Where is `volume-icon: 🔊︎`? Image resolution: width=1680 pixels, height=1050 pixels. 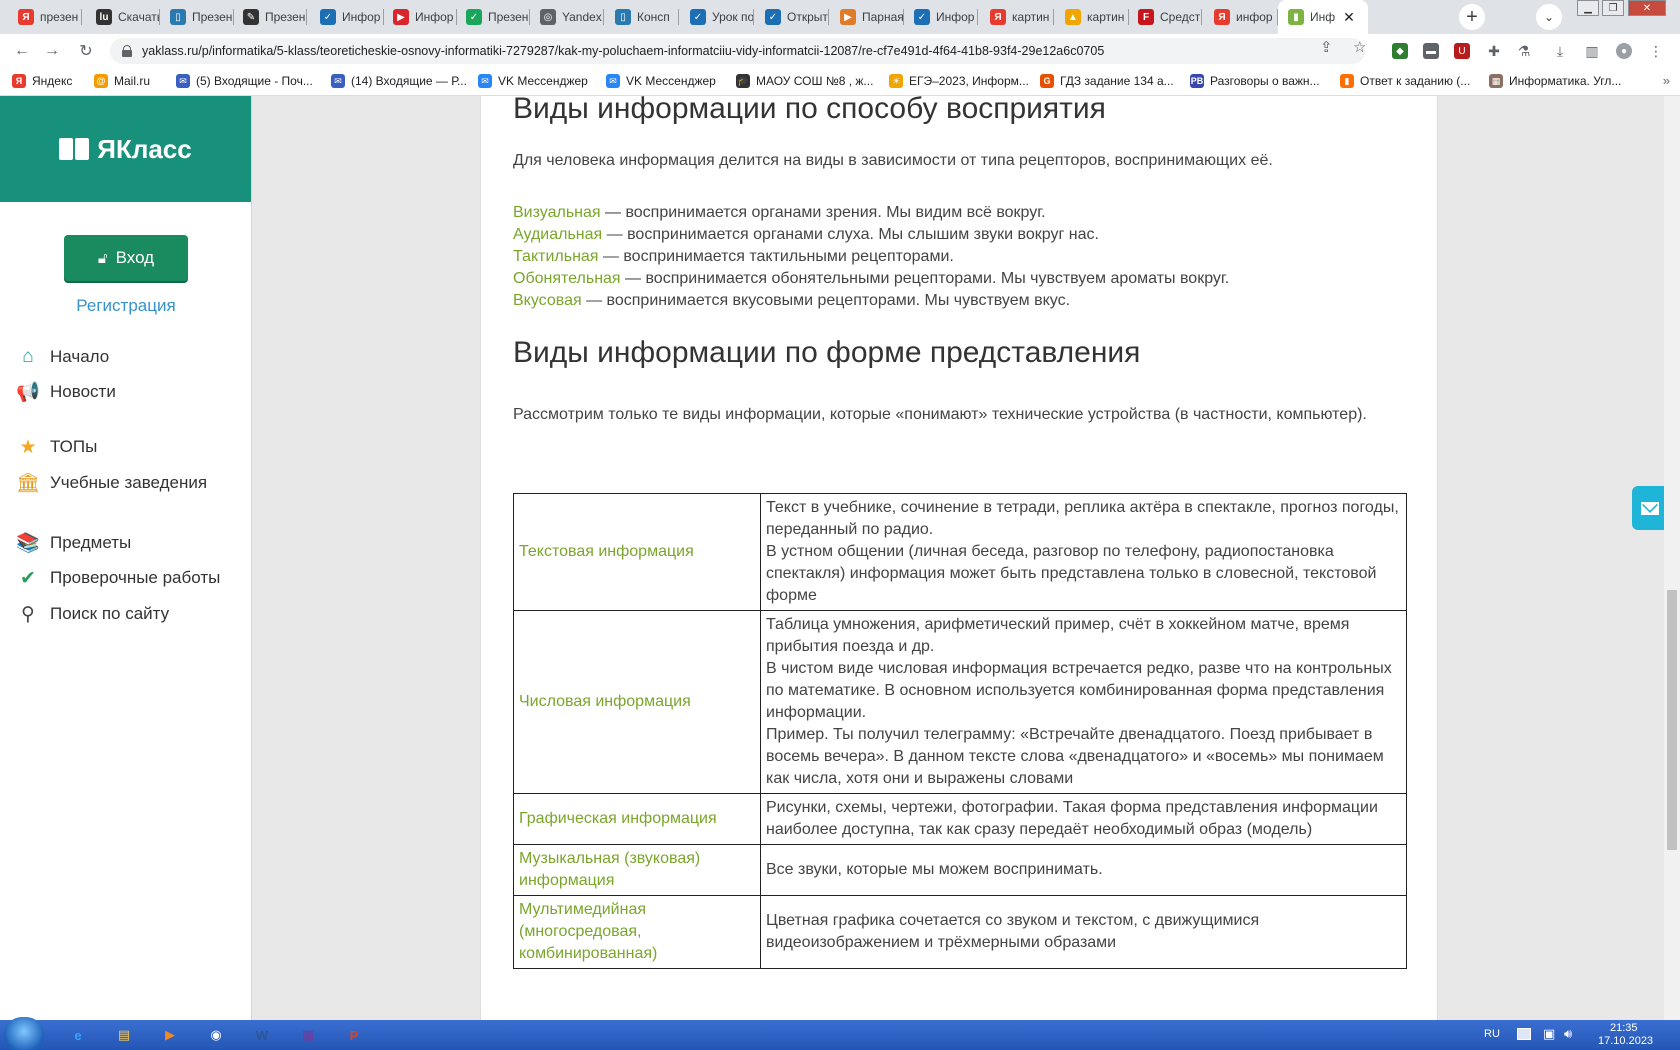
volume-icon: 🔊︎ is located at coordinates (1568, 1034).